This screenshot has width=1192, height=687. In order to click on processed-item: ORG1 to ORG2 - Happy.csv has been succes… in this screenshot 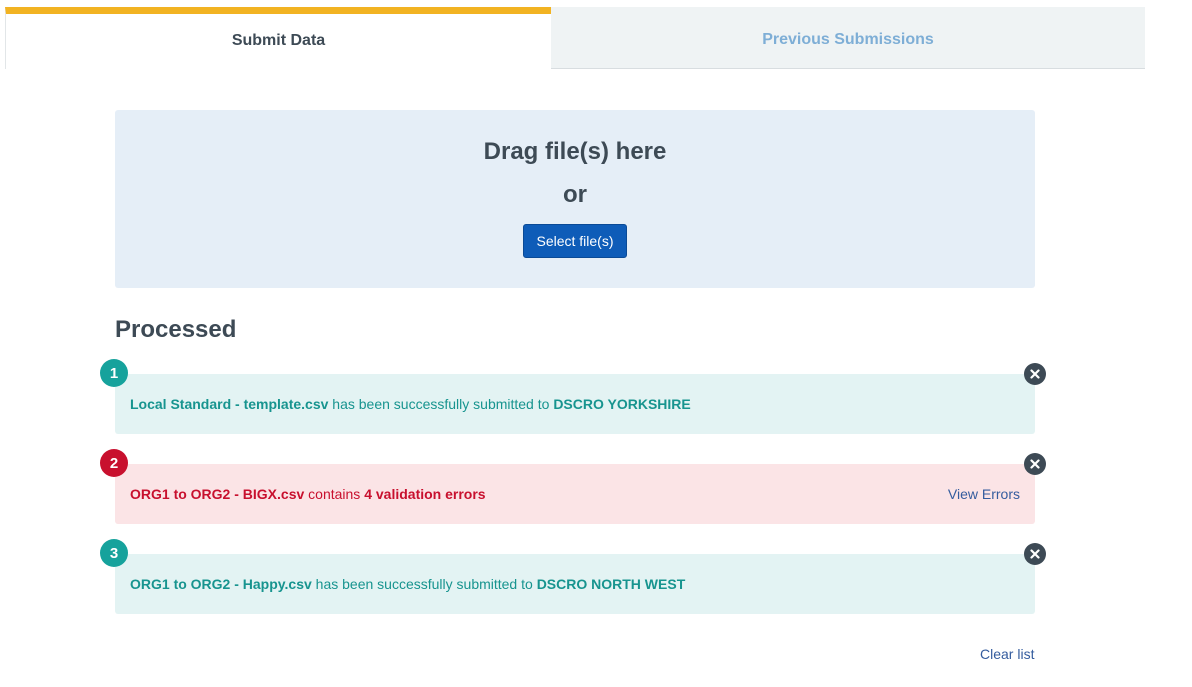, I will do `click(575, 584)`.